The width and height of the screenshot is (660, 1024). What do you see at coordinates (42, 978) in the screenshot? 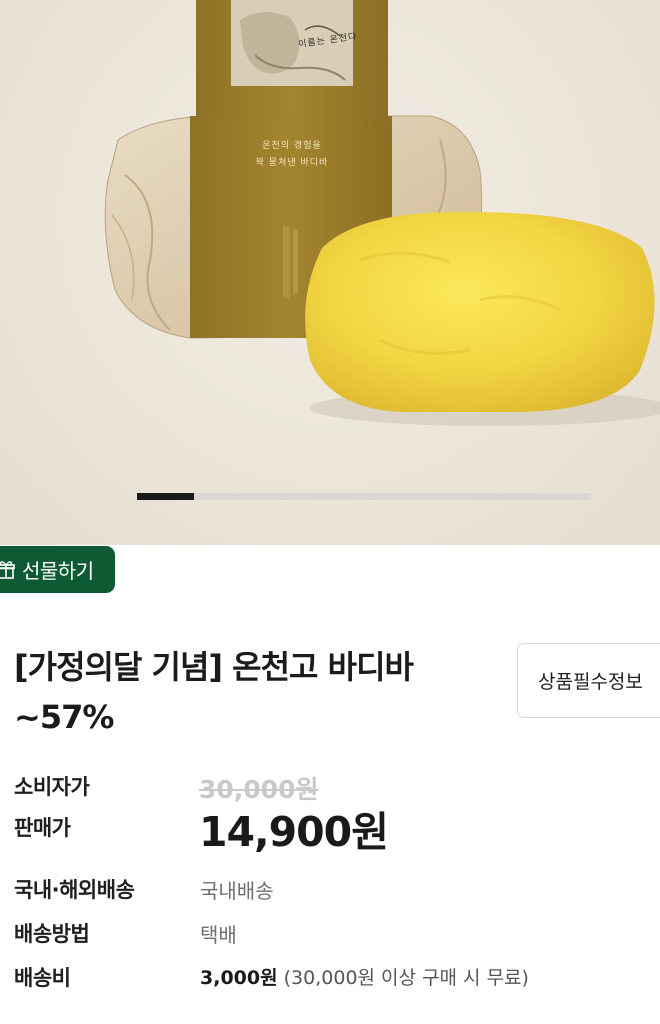
I see `shipping-fee-label: 배송비` at bounding box center [42, 978].